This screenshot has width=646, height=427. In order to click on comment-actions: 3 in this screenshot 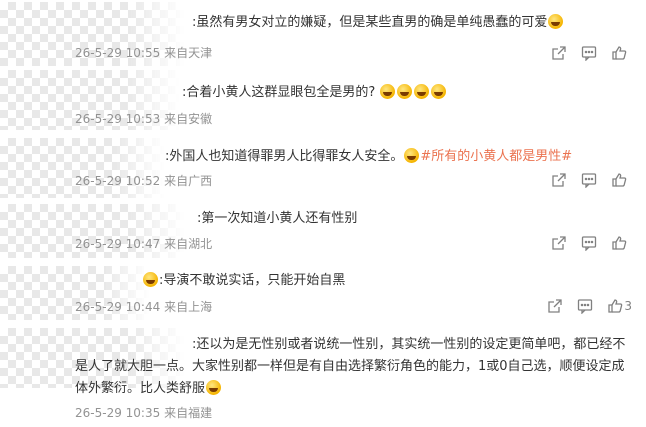, I will do `click(587, 306)`.